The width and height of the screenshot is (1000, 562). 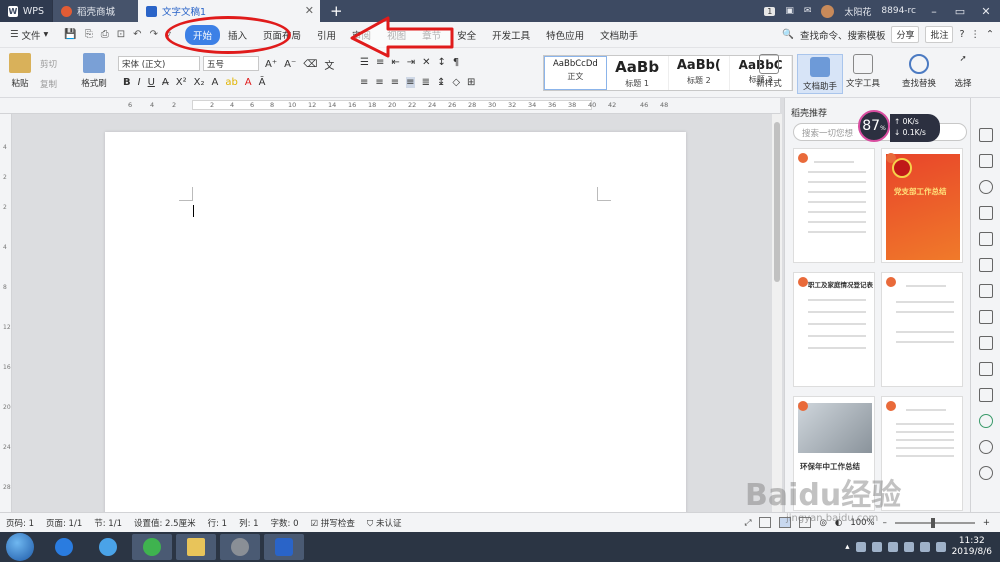 What do you see at coordinates (924, 547) in the screenshot?
I see `tray-network-icon` at bounding box center [924, 547].